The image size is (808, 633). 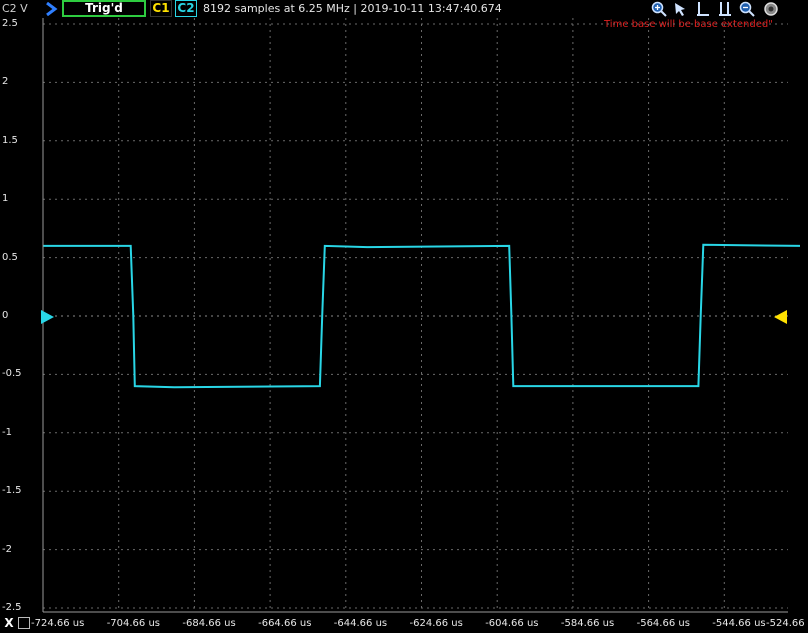 What do you see at coordinates (663, 623) in the screenshot?
I see `x-tick-label: -564.66 us` at bounding box center [663, 623].